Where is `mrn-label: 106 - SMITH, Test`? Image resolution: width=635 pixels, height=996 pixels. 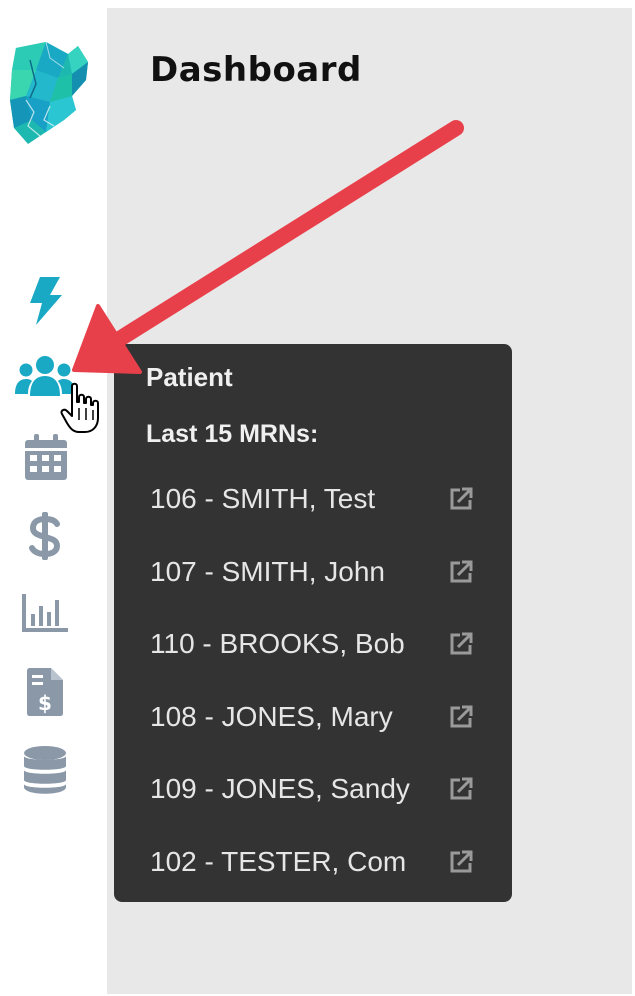
mrn-label: 106 - SMITH, Test is located at coordinates (262, 499).